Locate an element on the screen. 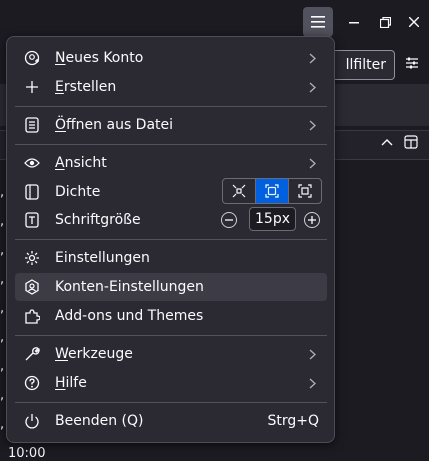 Image resolution: width=429 pixels, height=461 pixels. density-relaxed-button is located at coordinates (305, 191).